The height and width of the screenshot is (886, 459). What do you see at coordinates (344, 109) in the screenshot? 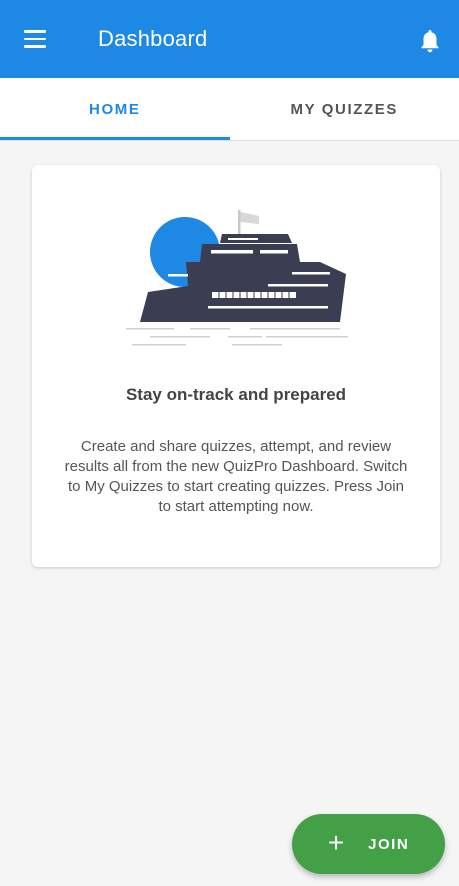
I see `tab-my-quizzes: MY QUIZZES` at bounding box center [344, 109].